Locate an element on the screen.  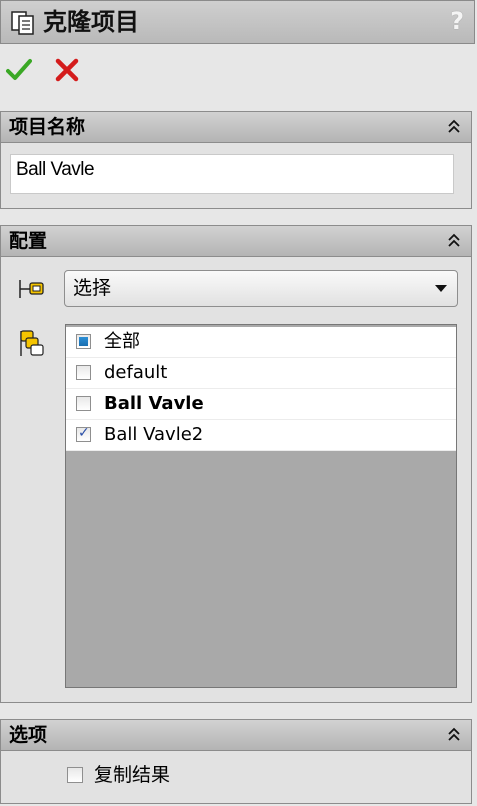
title-bar: 克隆项目 ? is located at coordinates (237, 22).